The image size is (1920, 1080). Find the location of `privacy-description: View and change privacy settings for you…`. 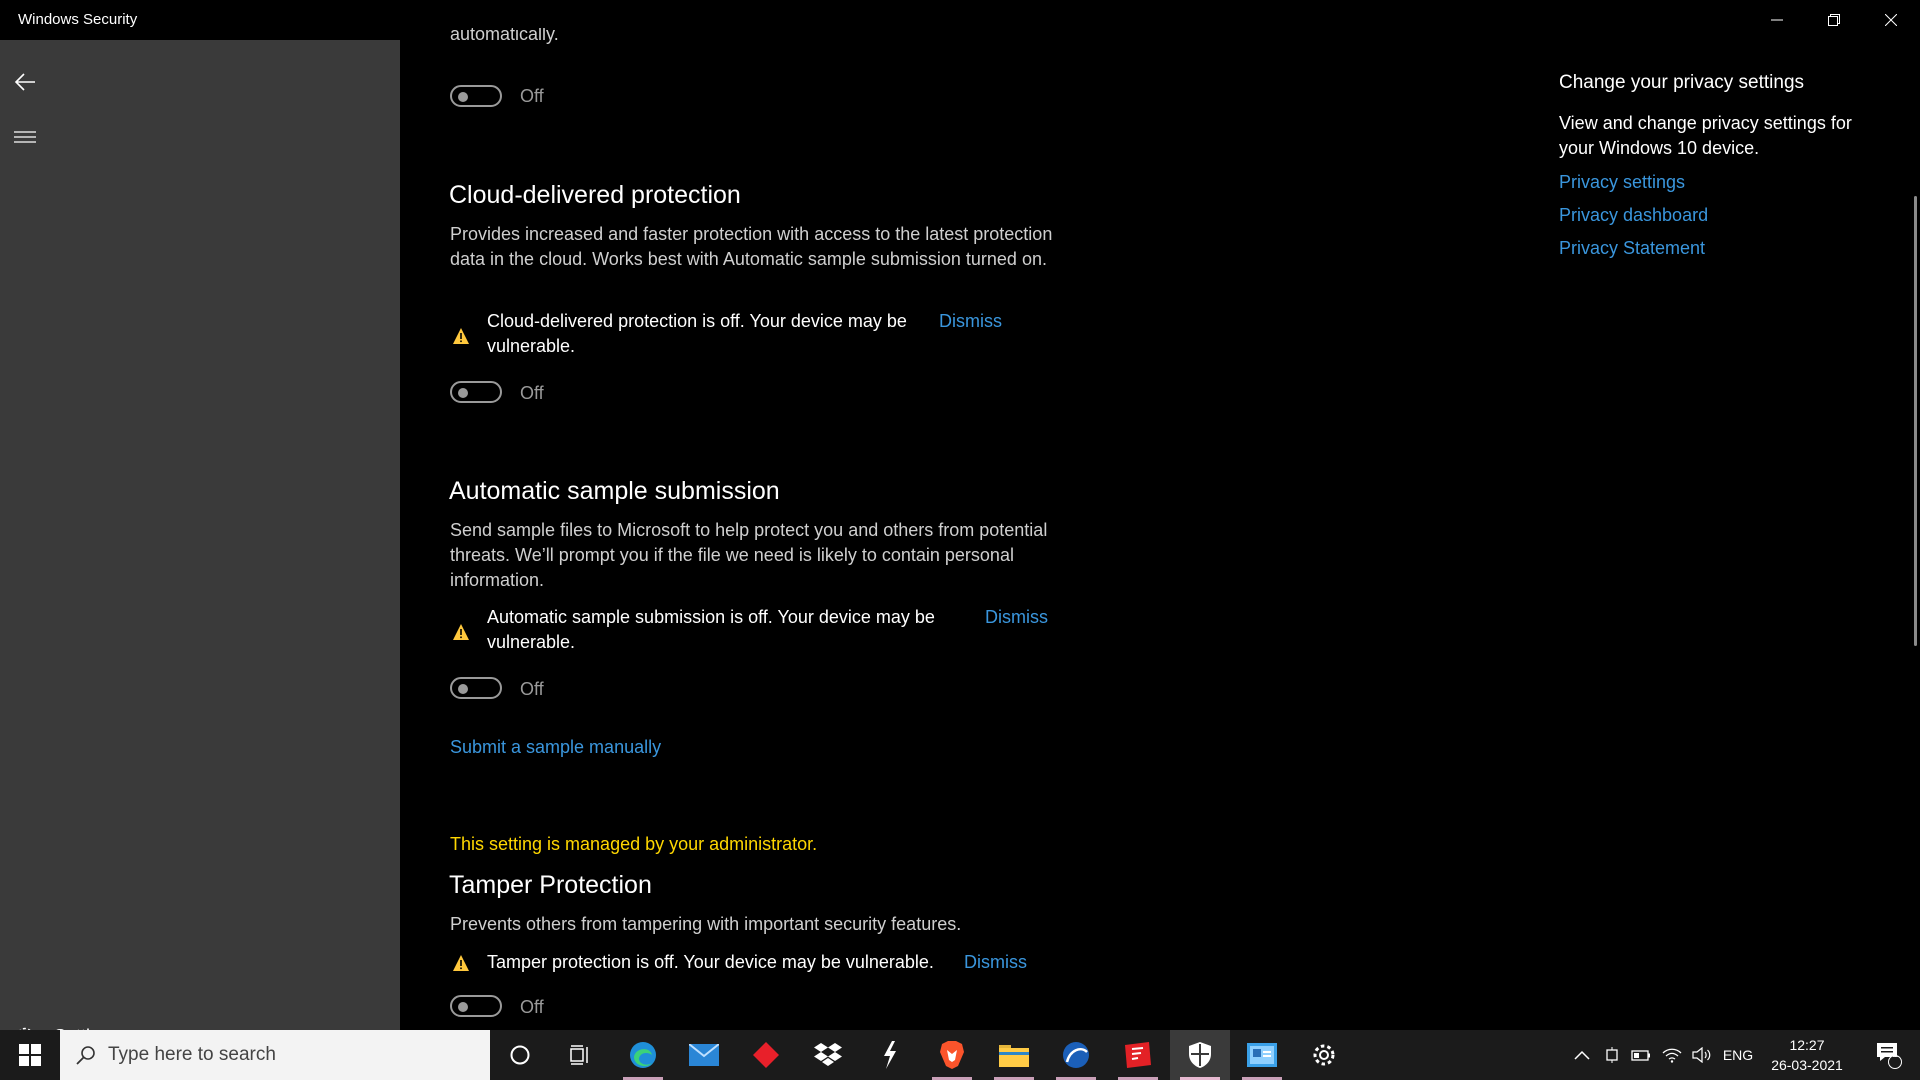

privacy-description: View and change privacy settings for you… is located at coordinates (1705, 135).